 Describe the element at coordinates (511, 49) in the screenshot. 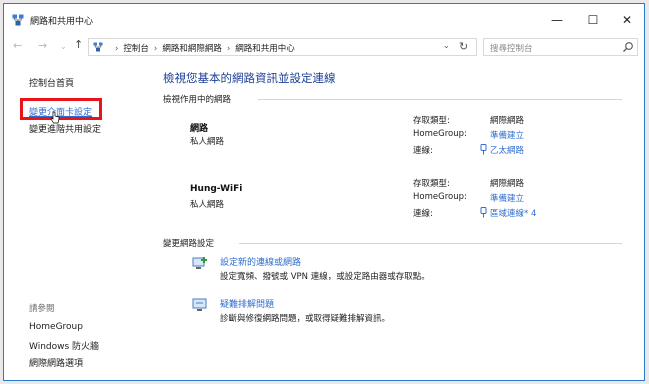

I see `search-placeholder: 搜尋控制台` at that location.